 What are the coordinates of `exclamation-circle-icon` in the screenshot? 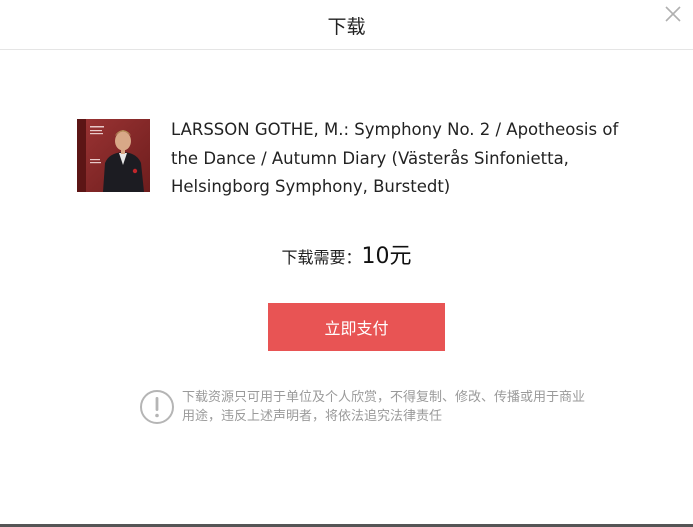 It's located at (157, 407).